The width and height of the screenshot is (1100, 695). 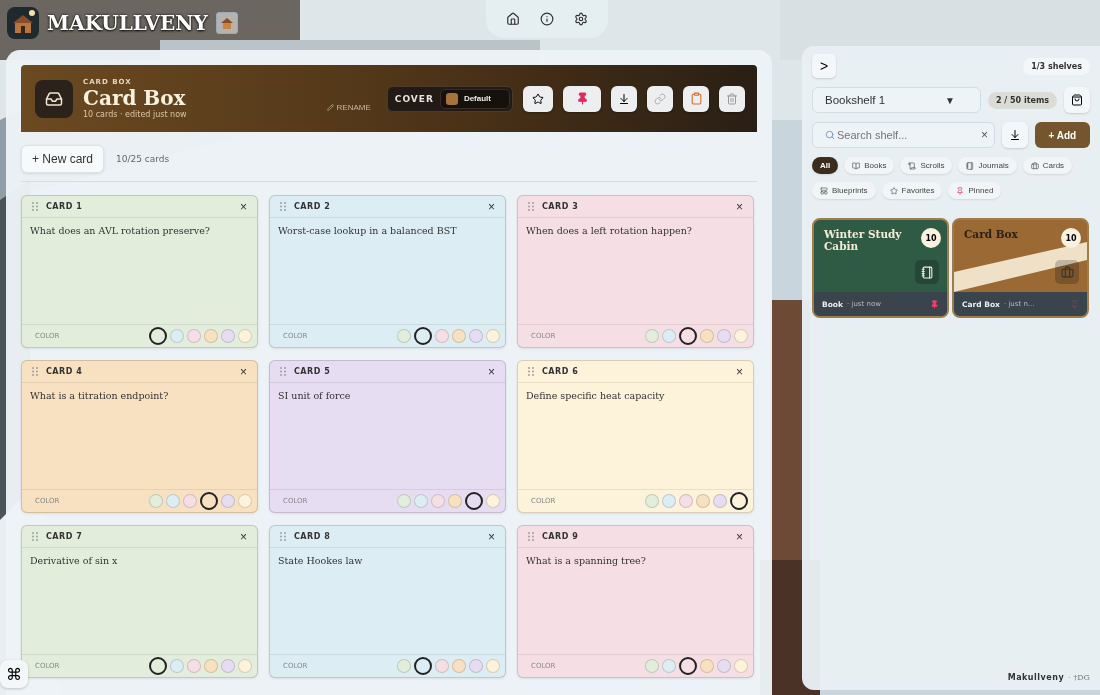 What do you see at coordinates (970, 165) in the screenshot?
I see `notebook-icon` at bounding box center [970, 165].